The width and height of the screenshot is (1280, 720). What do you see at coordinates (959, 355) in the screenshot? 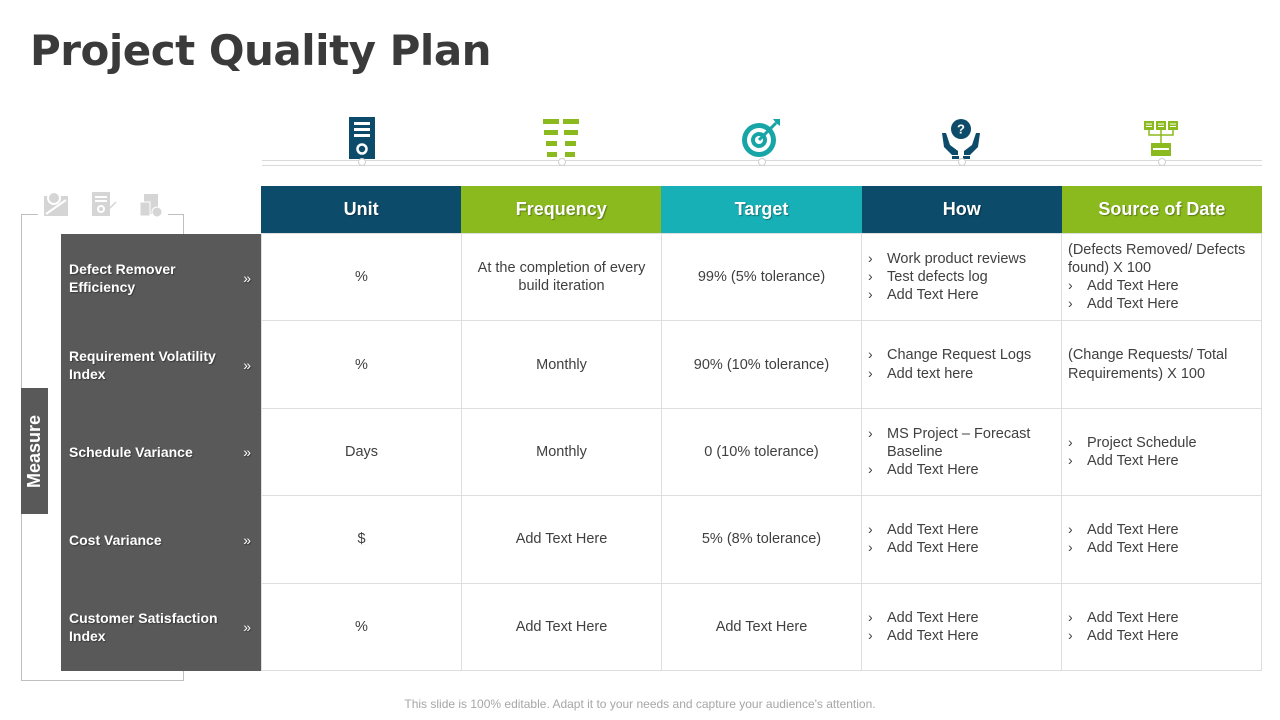
I see `bullet-text: Change Request Logs` at bounding box center [959, 355].